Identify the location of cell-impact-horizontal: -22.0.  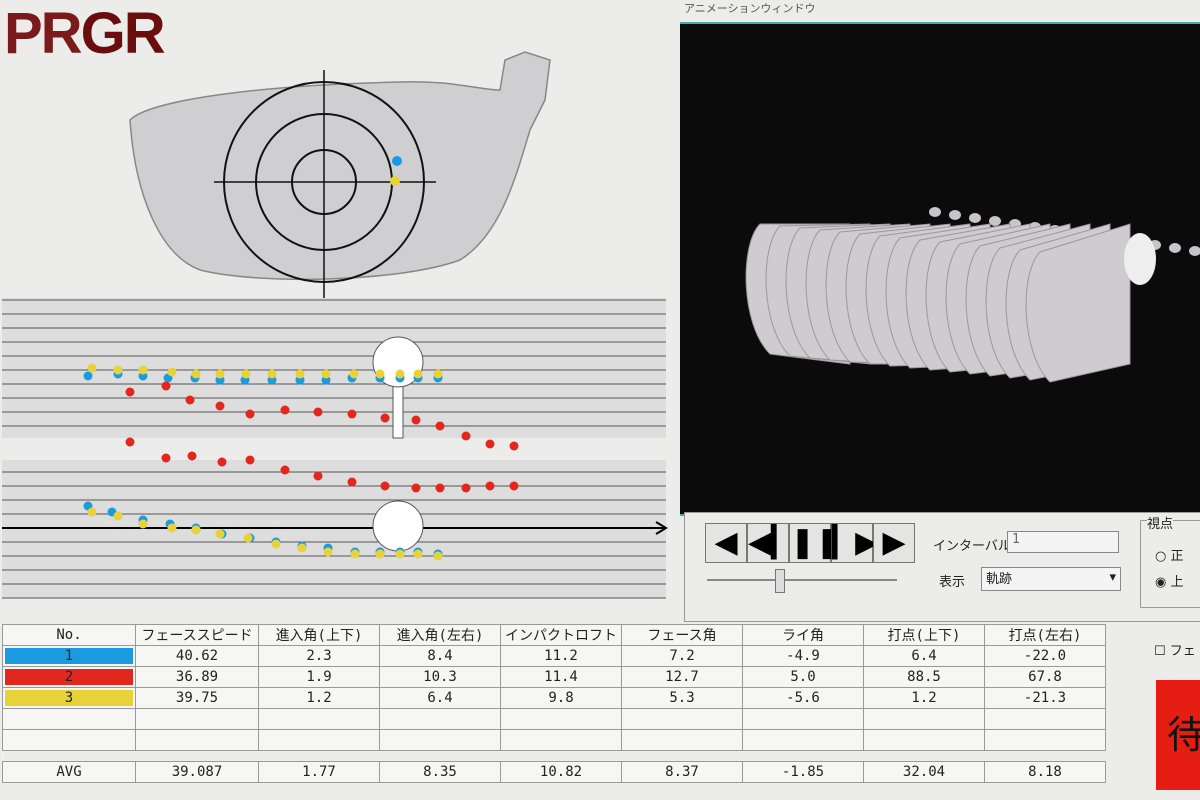
(1045, 656).